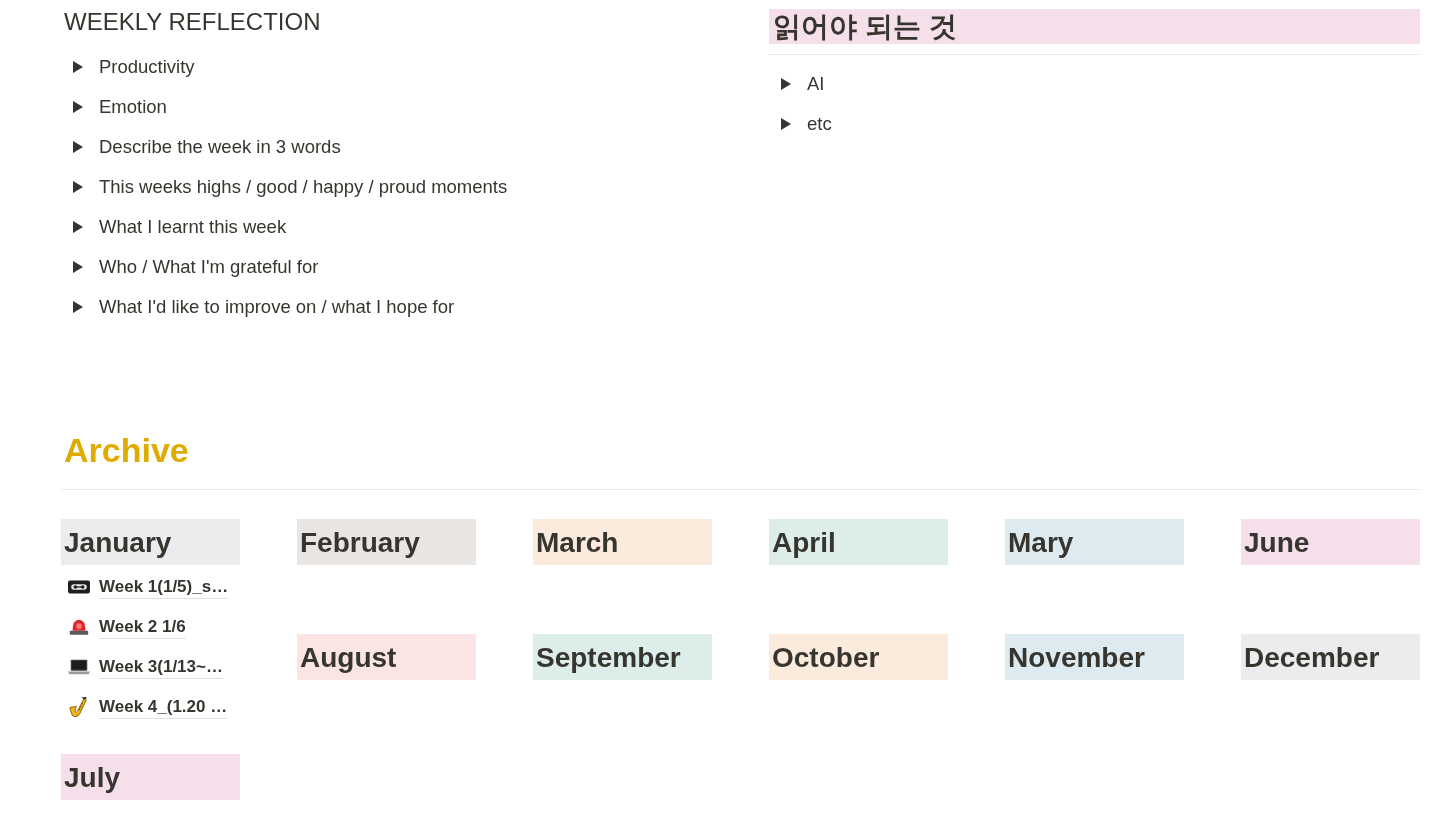 The height and width of the screenshot is (839, 1431). What do you see at coordinates (622, 657) in the screenshot?
I see `month-heading: September` at bounding box center [622, 657].